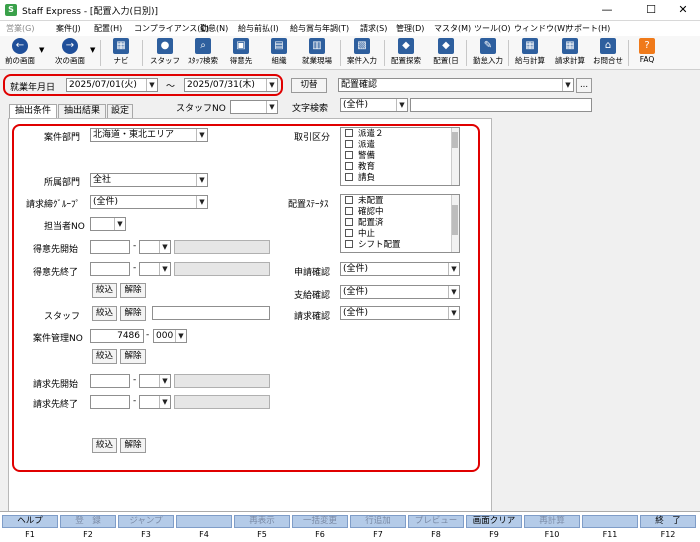 The width and height of the screenshot is (700, 542). I want to click on list-item: 確認中, so click(400, 212).